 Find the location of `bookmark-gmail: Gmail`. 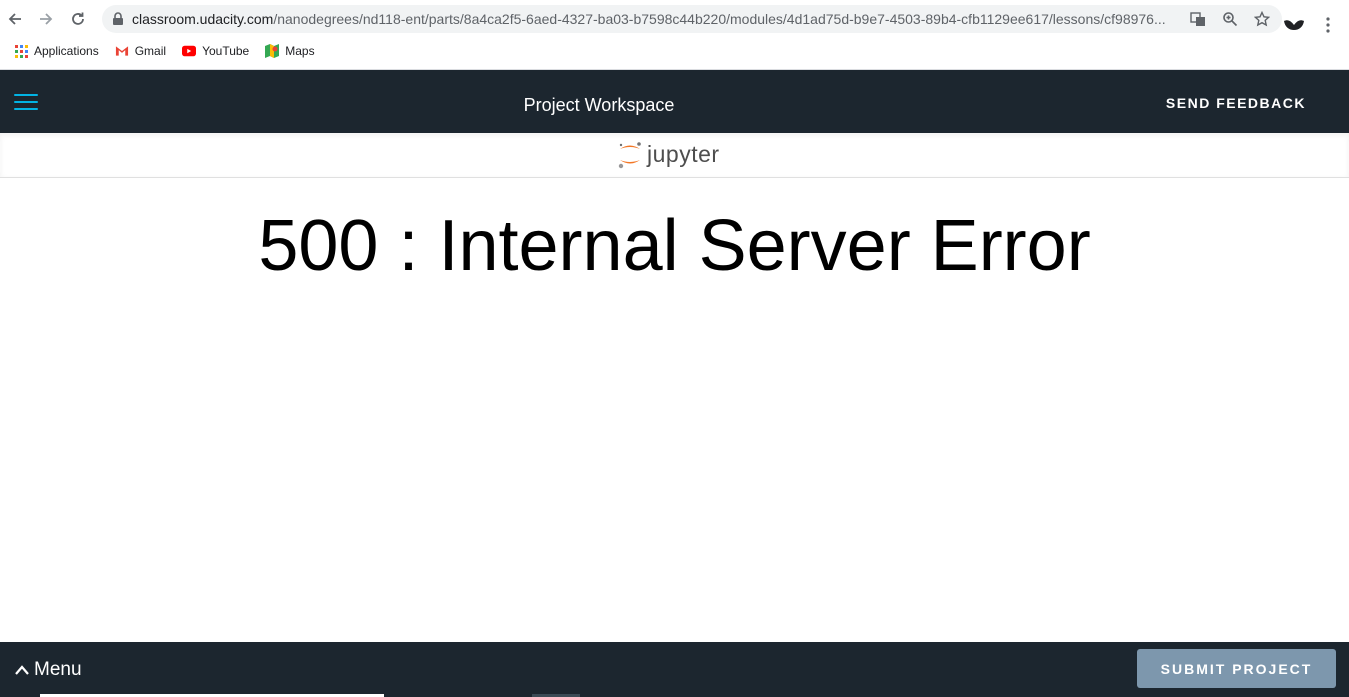

bookmark-gmail: Gmail is located at coordinates (140, 51).